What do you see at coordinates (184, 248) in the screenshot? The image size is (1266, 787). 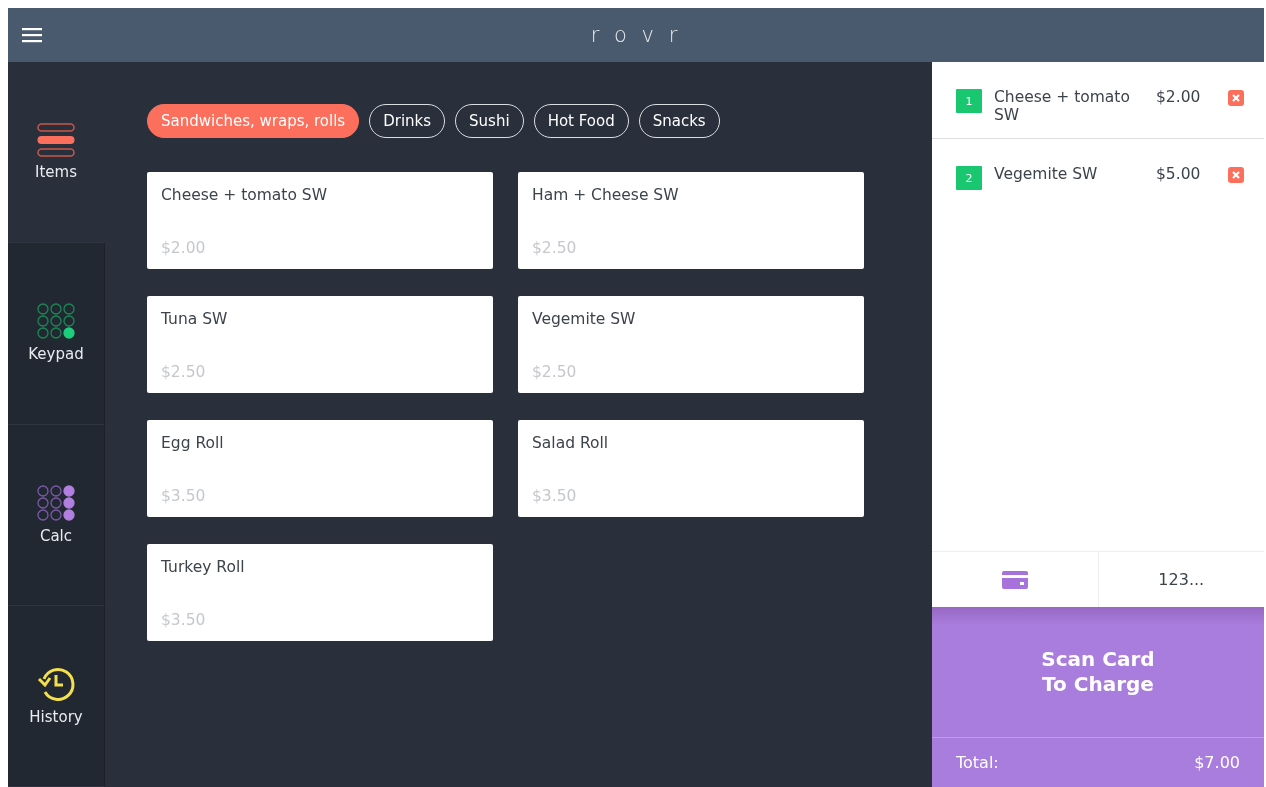 I see `product-price: $2.00` at bounding box center [184, 248].